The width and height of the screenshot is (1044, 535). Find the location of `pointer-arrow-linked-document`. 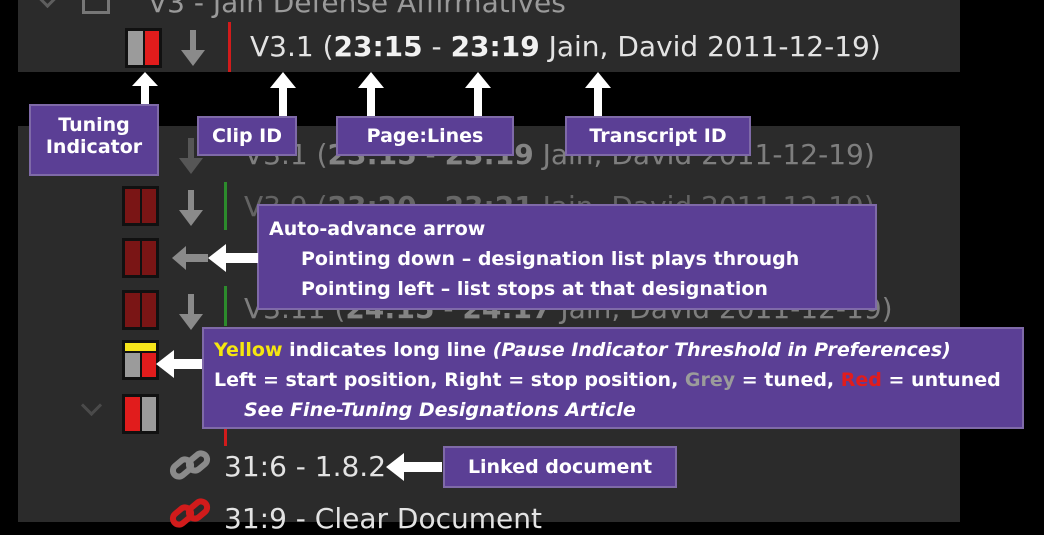

pointer-arrow-linked-document is located at coordinates (414, 467).